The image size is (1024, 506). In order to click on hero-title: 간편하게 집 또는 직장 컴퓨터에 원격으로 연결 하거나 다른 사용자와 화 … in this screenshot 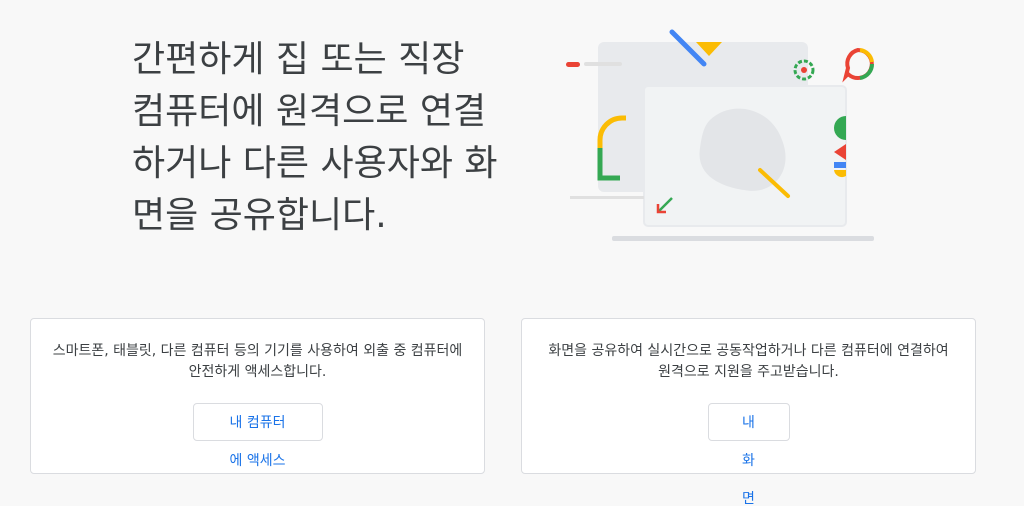, I will do `click(315, 137)`.